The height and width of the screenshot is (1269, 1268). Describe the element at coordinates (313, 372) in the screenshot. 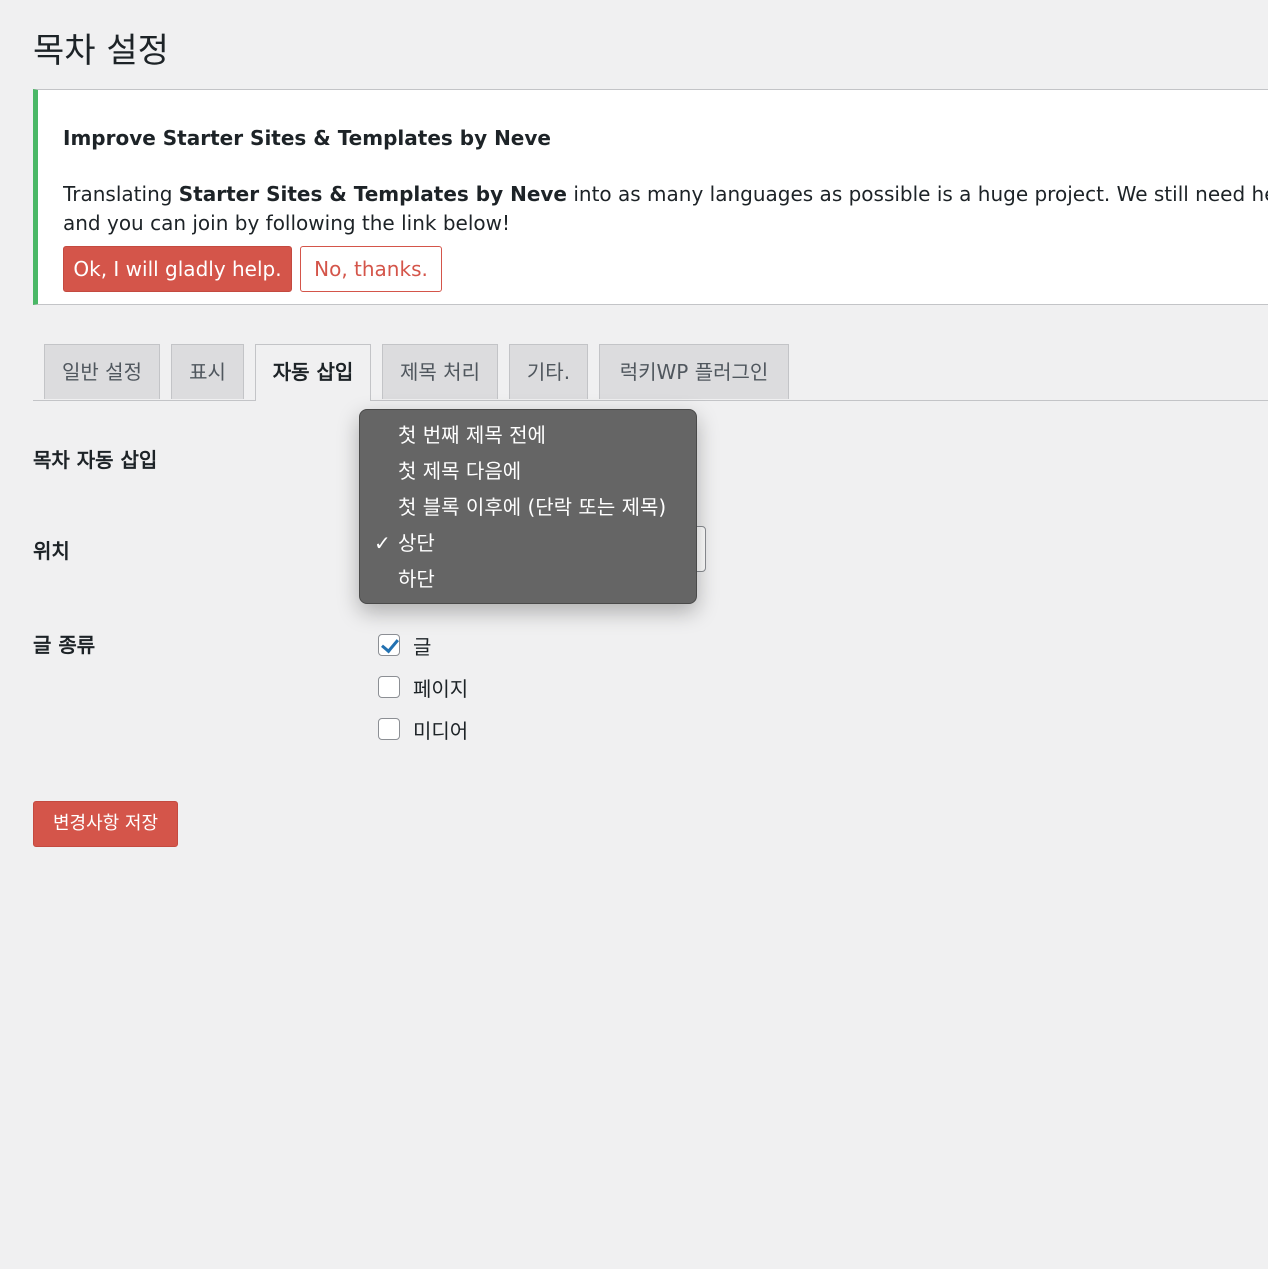

I see `tab-auto-insert: 자동 삽입` at that location.